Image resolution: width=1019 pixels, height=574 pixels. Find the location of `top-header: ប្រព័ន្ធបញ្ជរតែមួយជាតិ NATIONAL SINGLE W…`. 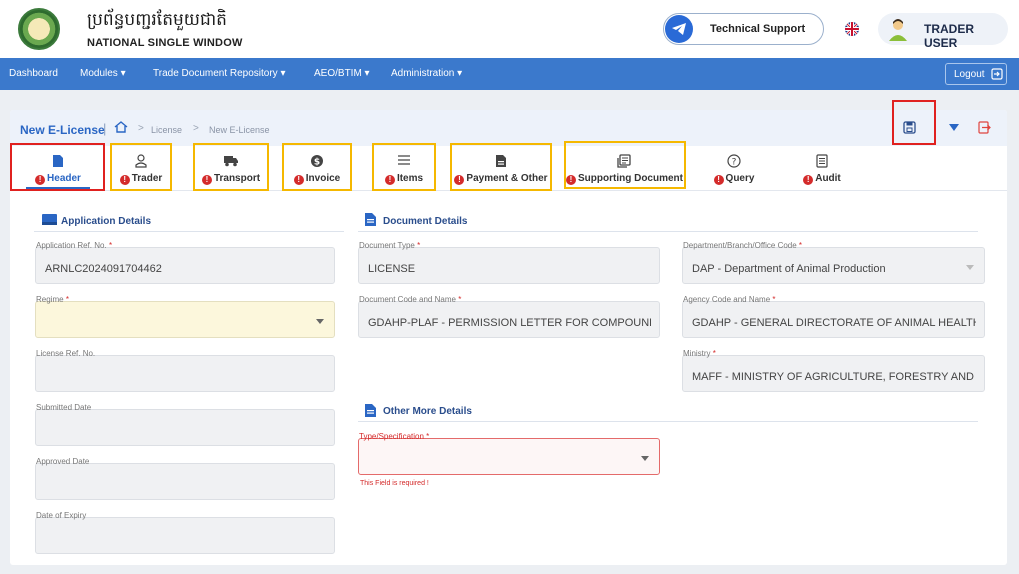

top-header: ប្រព័ន្ធបញ្ជរតែមួយជាតិ NATIONAL SINGLE W… is located at coordinates (509, 29).